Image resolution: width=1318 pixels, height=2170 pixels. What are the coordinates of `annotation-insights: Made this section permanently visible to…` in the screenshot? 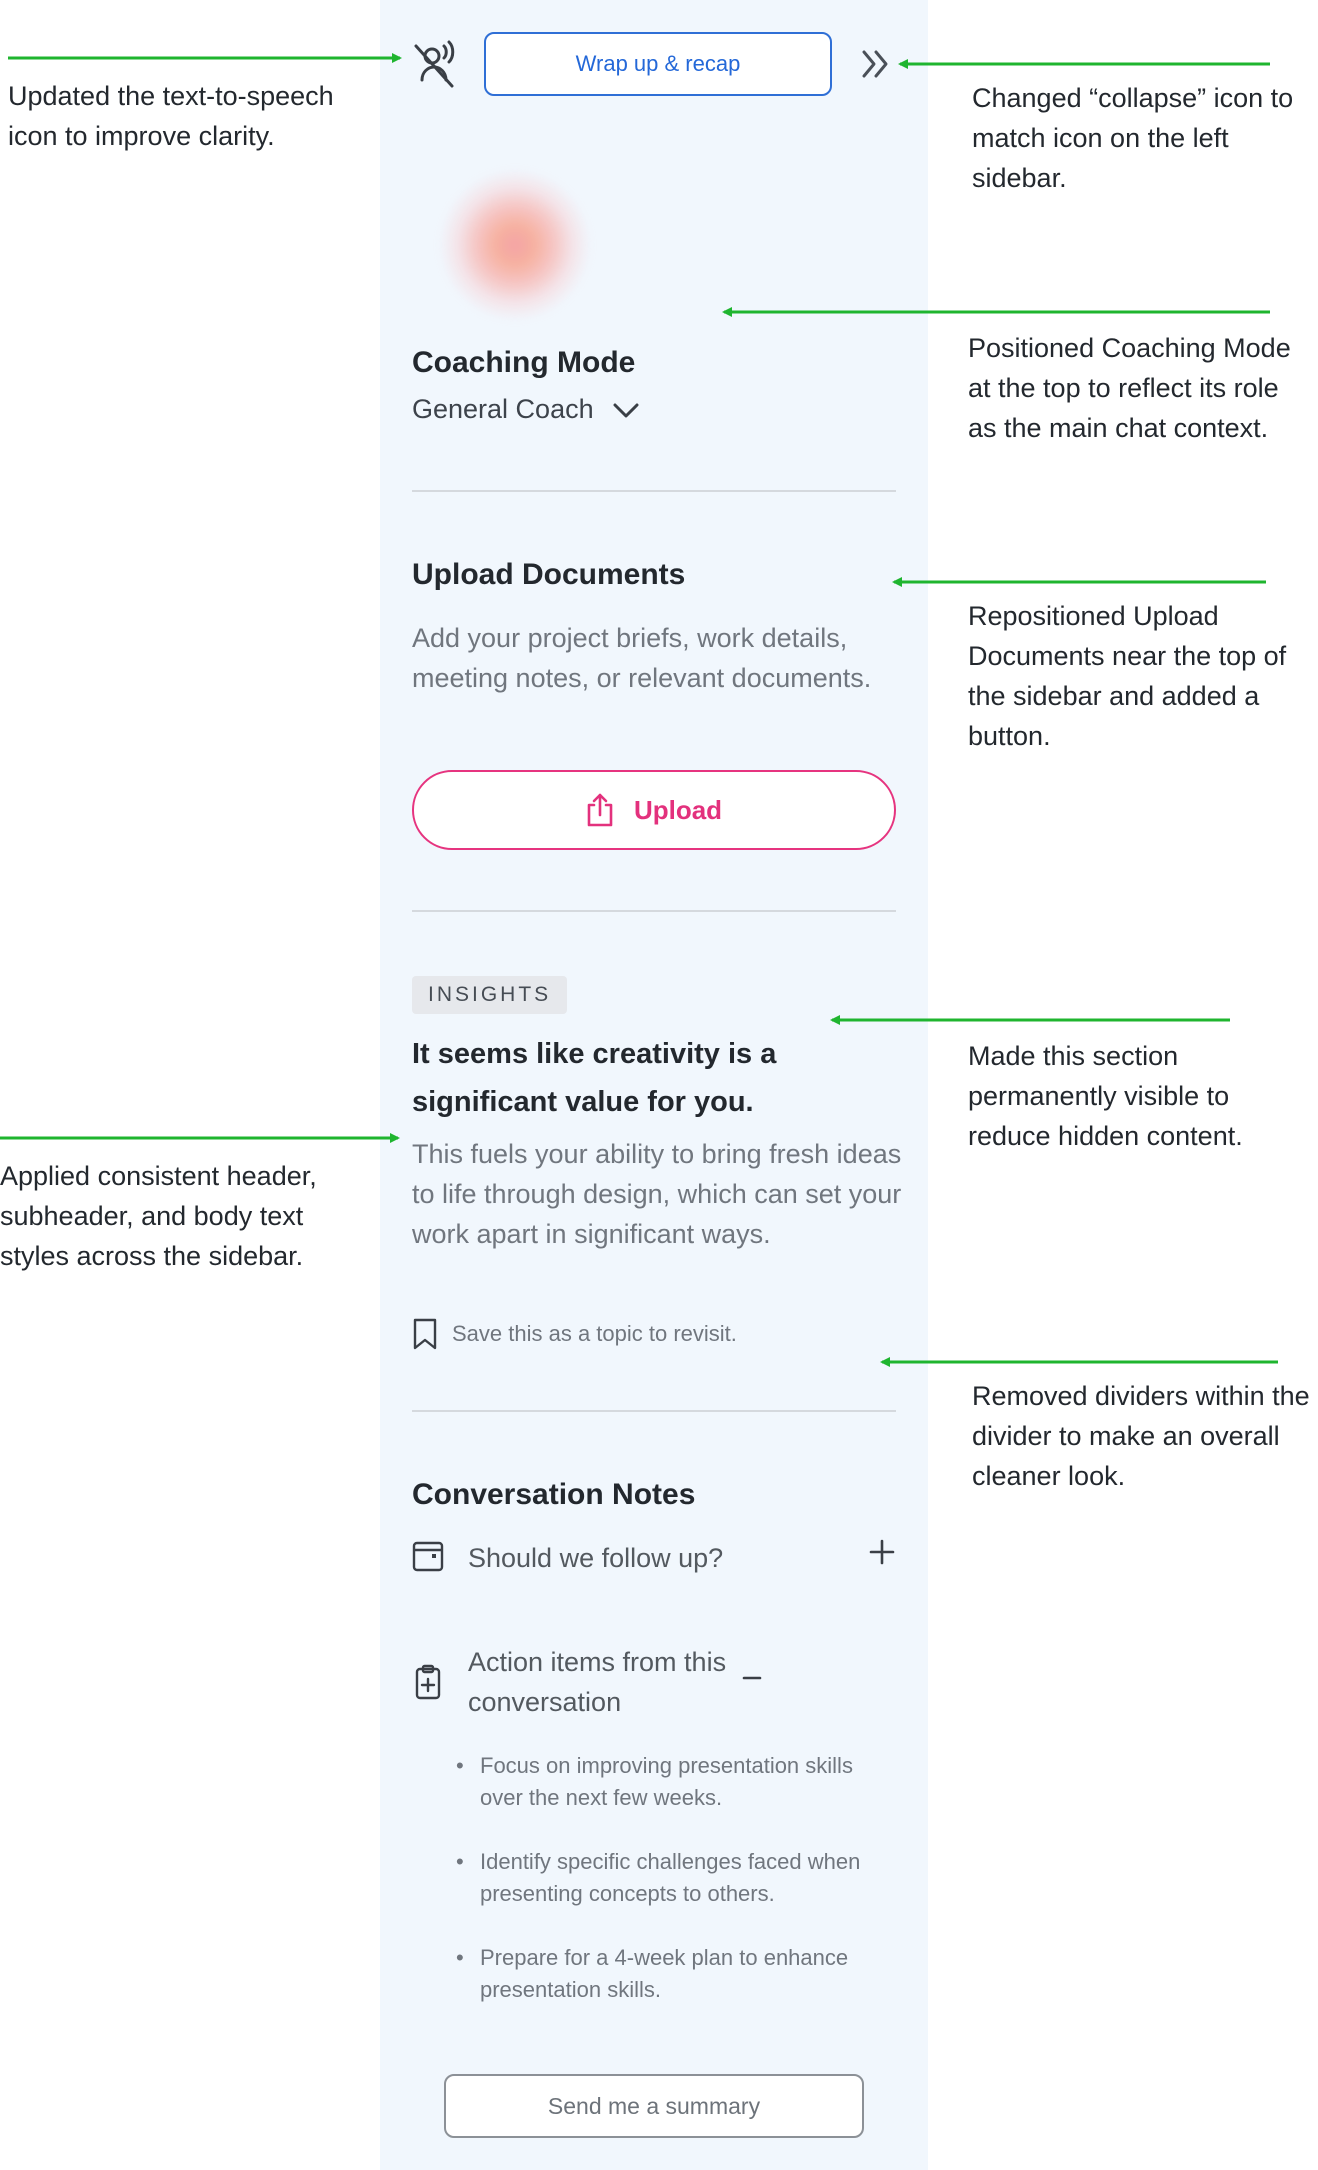 It's located at (1105, 1096).